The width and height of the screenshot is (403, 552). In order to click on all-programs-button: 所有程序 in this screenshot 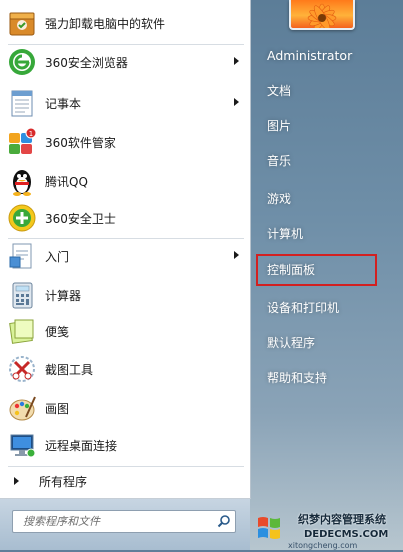, I will do `click(125, 481)`.